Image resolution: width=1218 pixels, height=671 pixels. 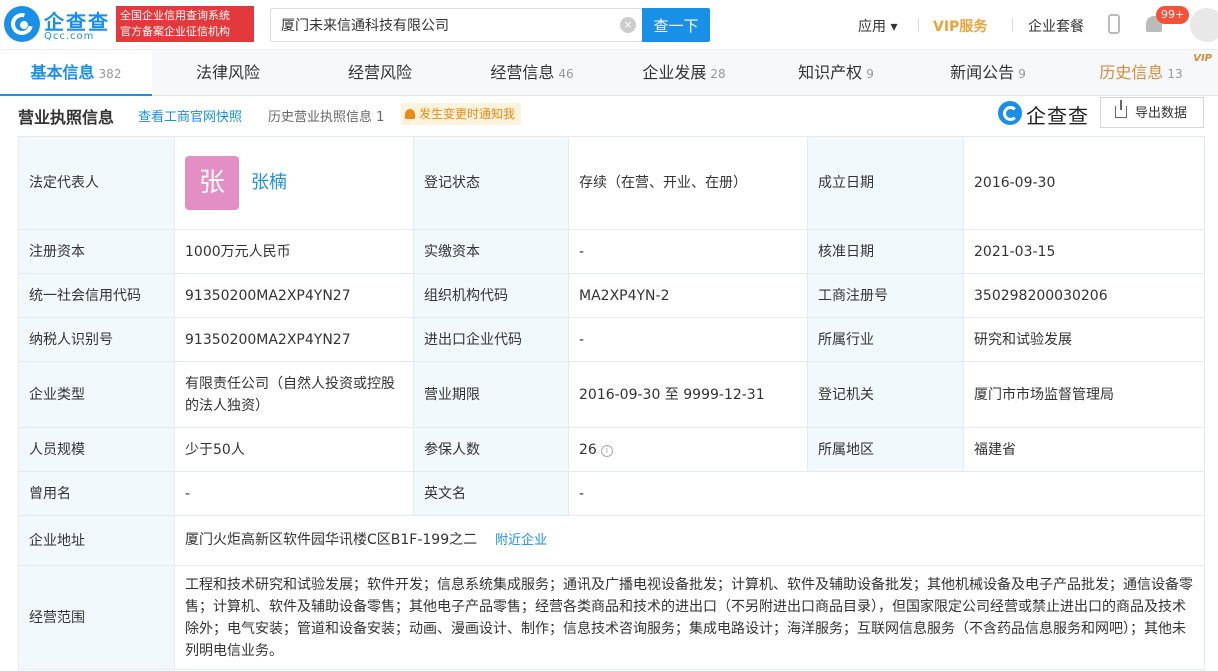 What do you see at coordinates (1084, 339) in the screenshot?
I see `cell-value: 研究和试验发展` at bounding box center [1084, 339].